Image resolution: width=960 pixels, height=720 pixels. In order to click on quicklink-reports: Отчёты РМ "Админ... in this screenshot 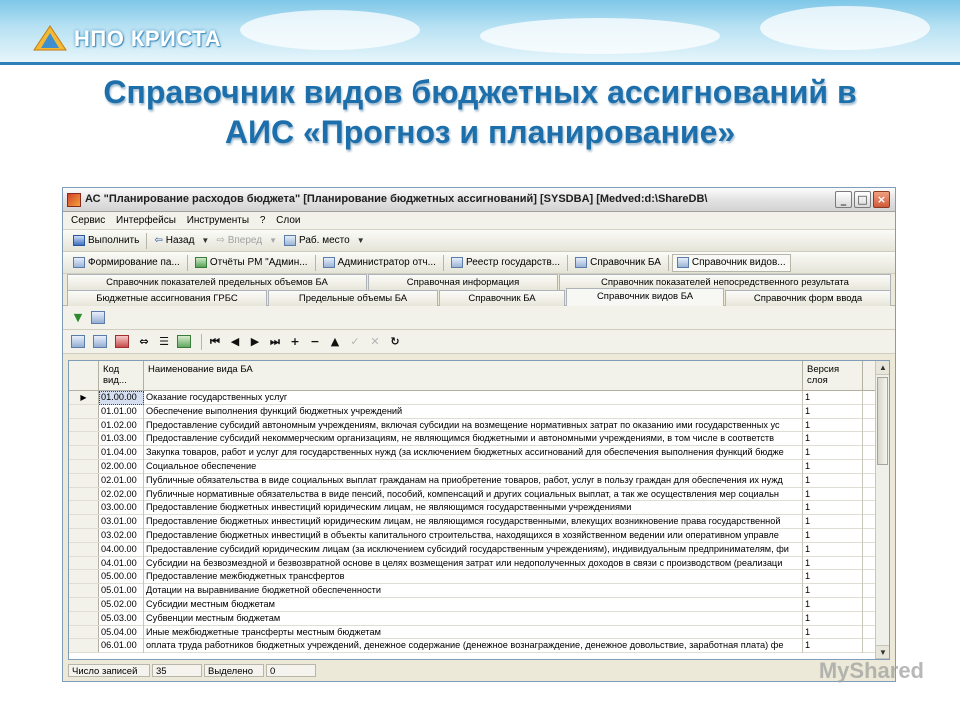, I will do `click(251, 263)`.